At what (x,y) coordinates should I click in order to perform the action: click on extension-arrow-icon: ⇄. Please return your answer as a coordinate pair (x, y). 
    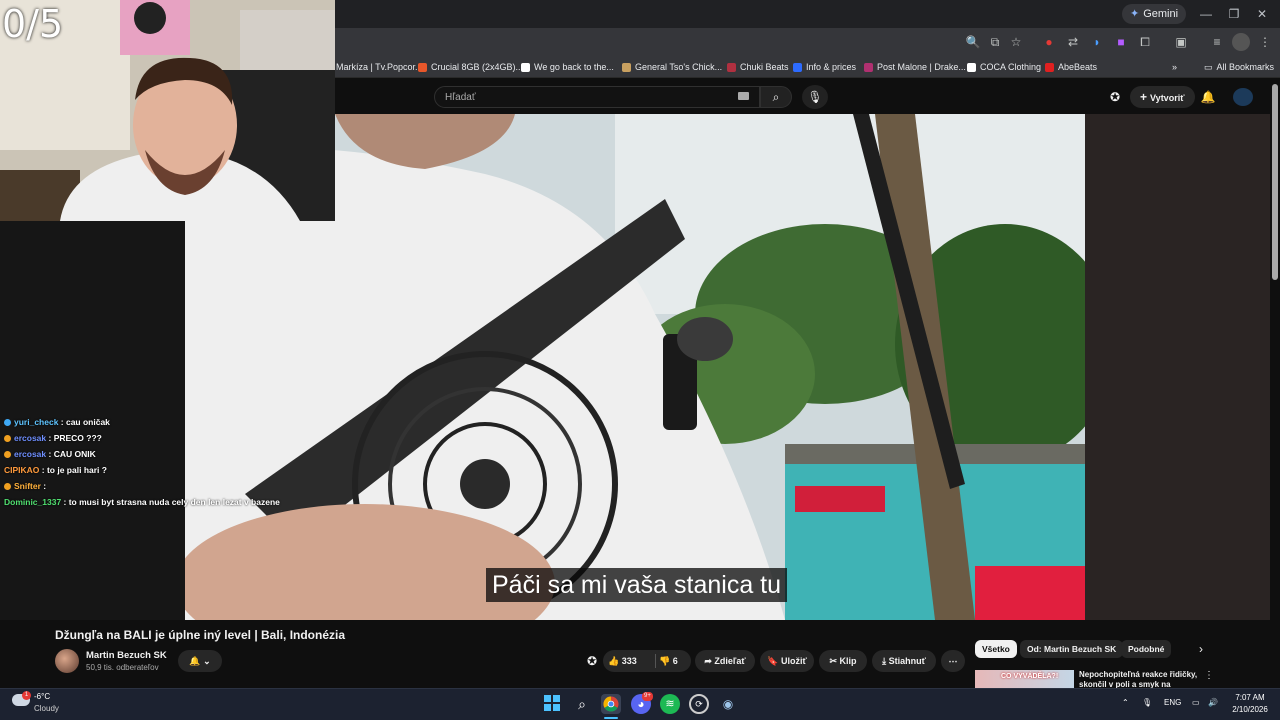
    Looking at the image, I should click on (1073, 42).